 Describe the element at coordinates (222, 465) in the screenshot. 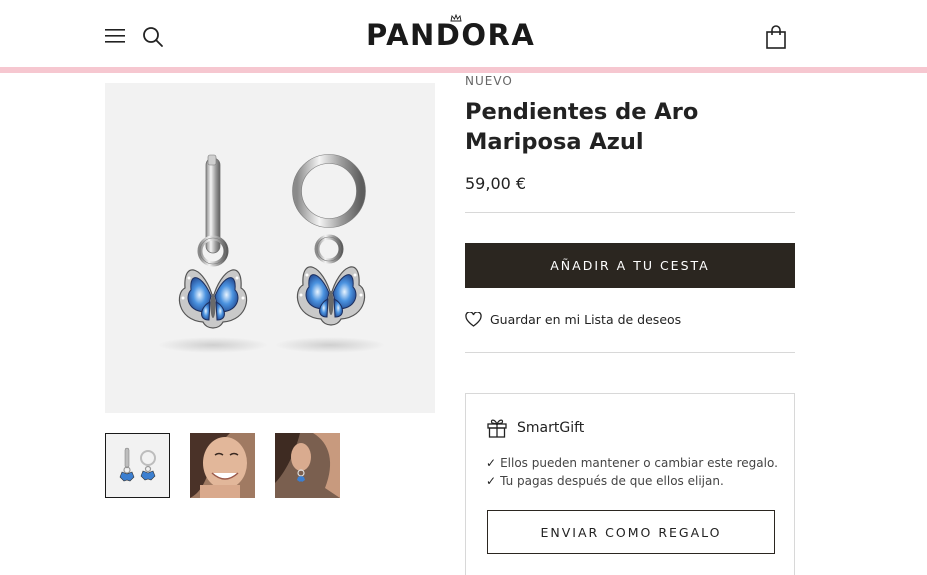

I see `smiling-model-thumbnail` at that location.